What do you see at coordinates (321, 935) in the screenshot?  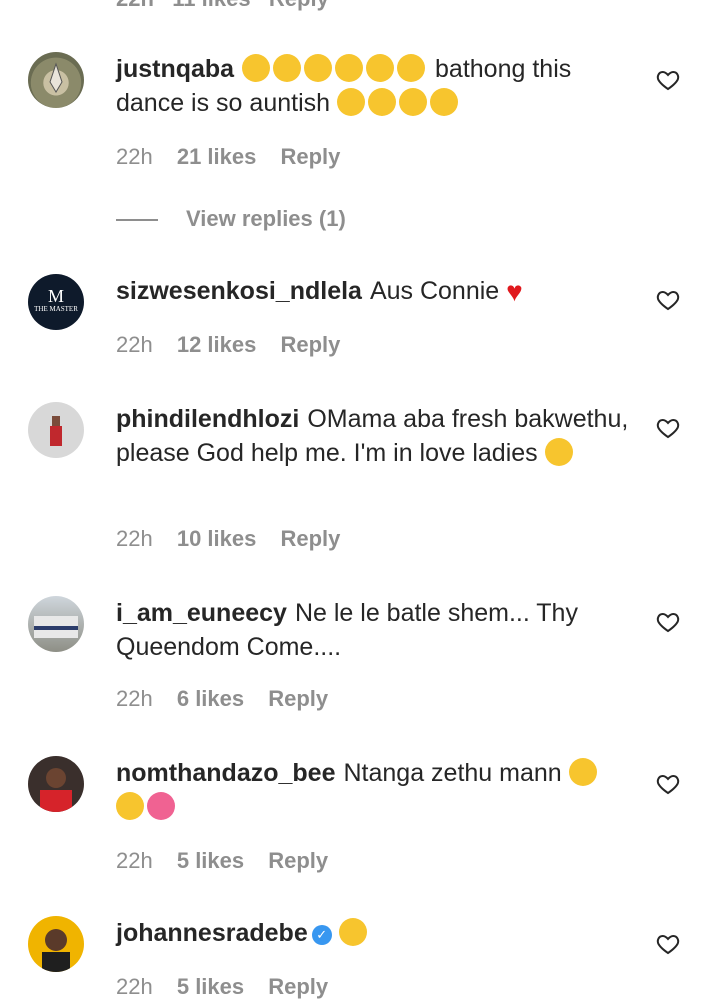 I see `verified-badge-icon: ✓` at bounding box center [321, 935].